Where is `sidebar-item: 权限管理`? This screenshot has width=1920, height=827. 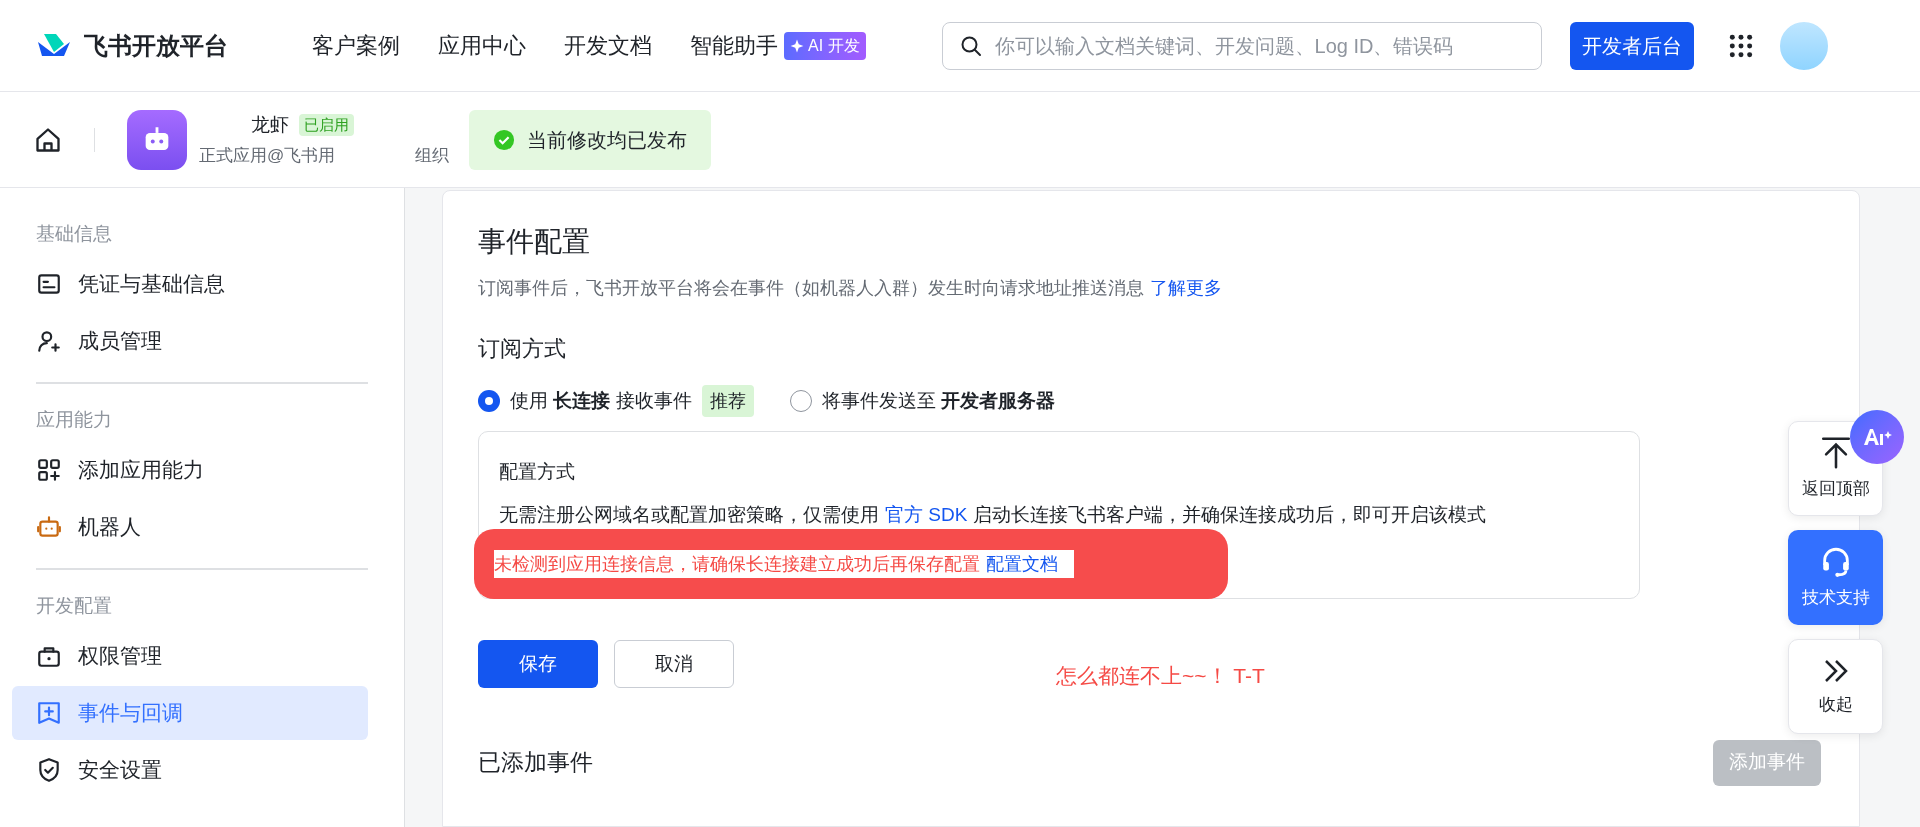 sidebar-item: 权限管理 is located at coordinates (190, 656).